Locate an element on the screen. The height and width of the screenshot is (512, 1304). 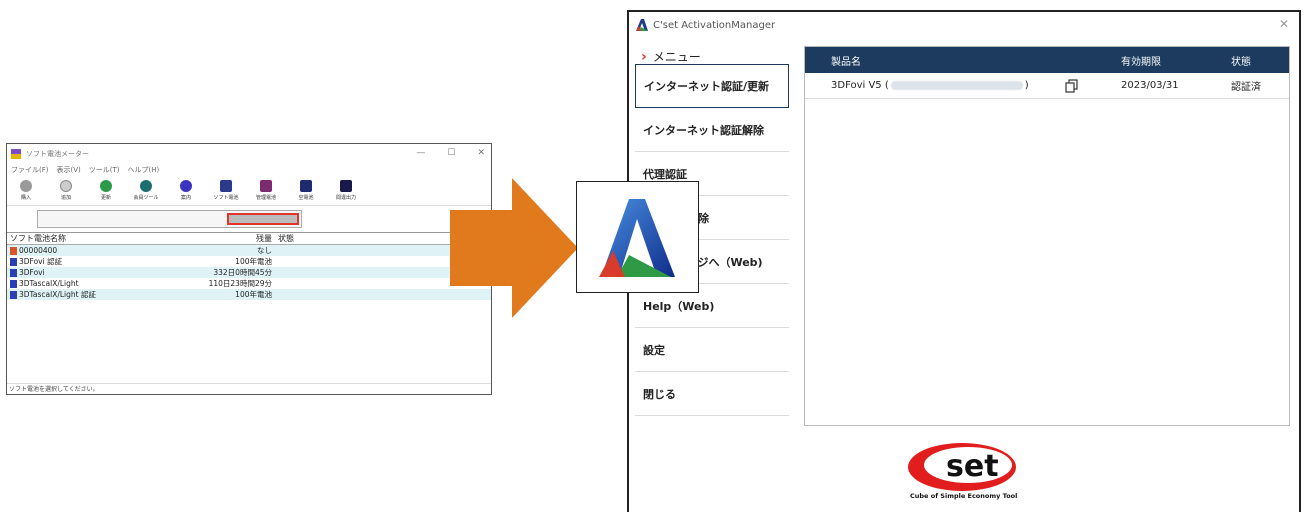
row-name: 3DTascalX/Light is located at coordinates (49, 283).